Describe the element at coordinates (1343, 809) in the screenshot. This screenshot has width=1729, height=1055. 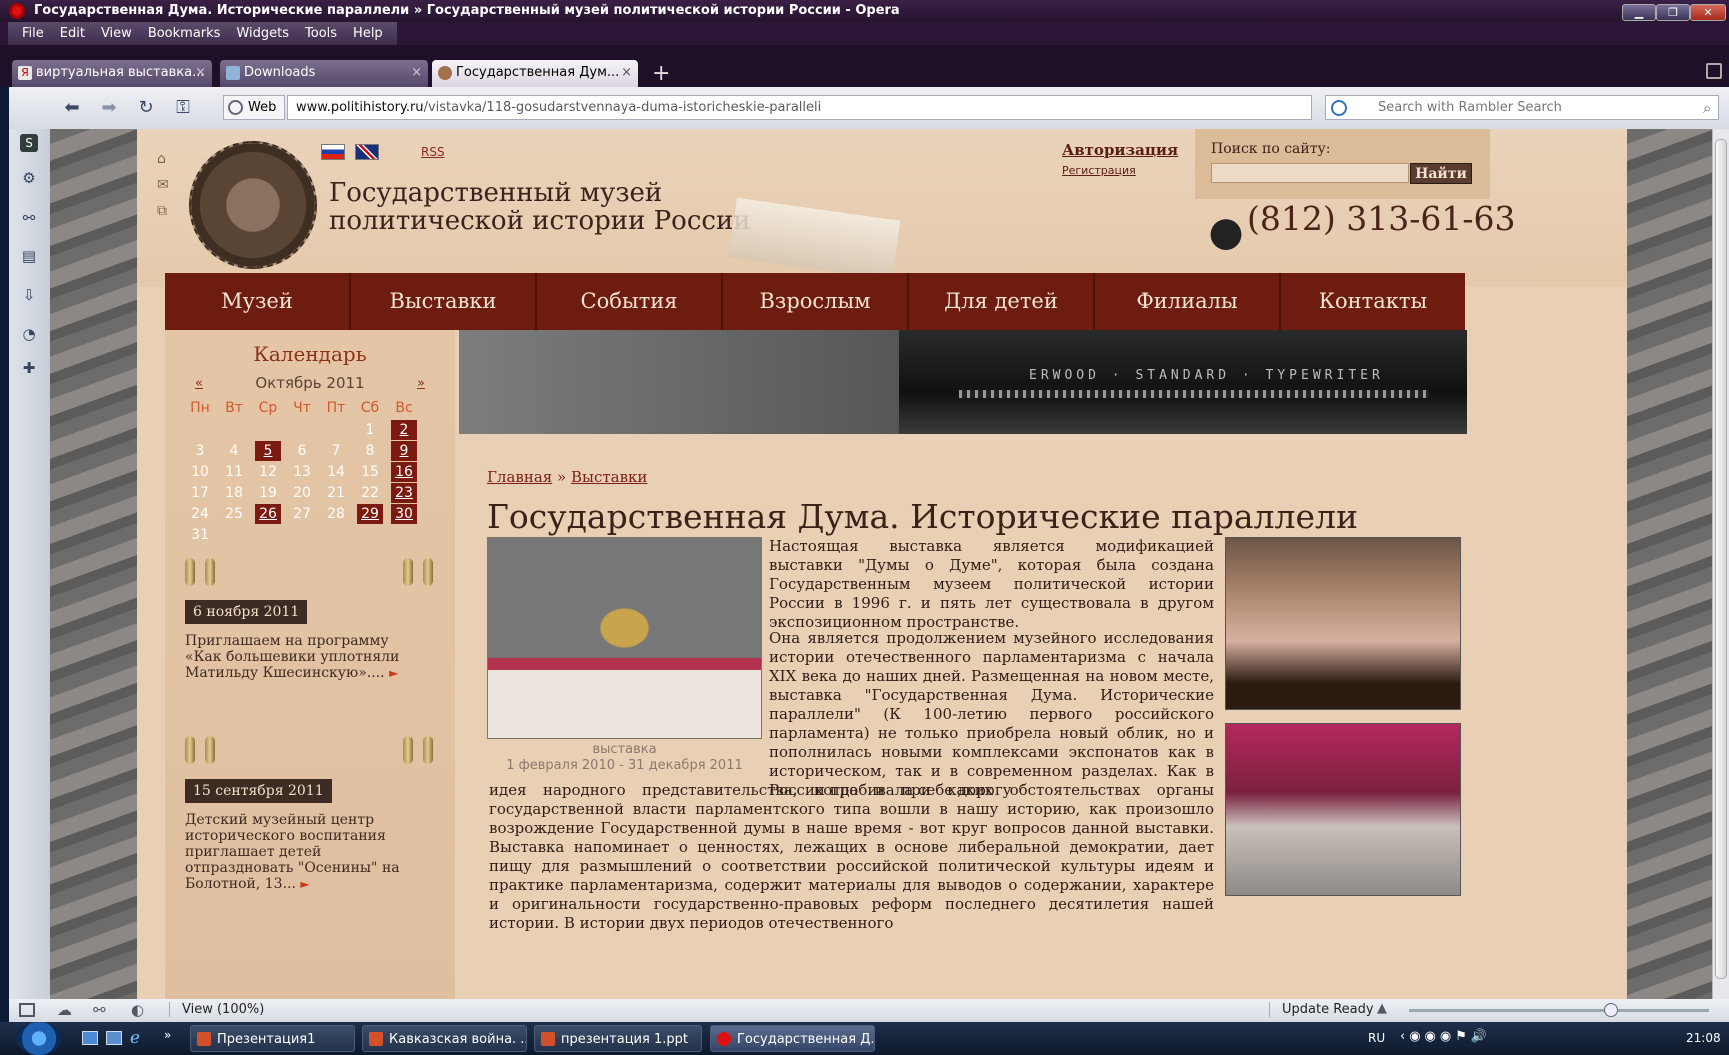
I see `exhibition-stands-image` at that location.